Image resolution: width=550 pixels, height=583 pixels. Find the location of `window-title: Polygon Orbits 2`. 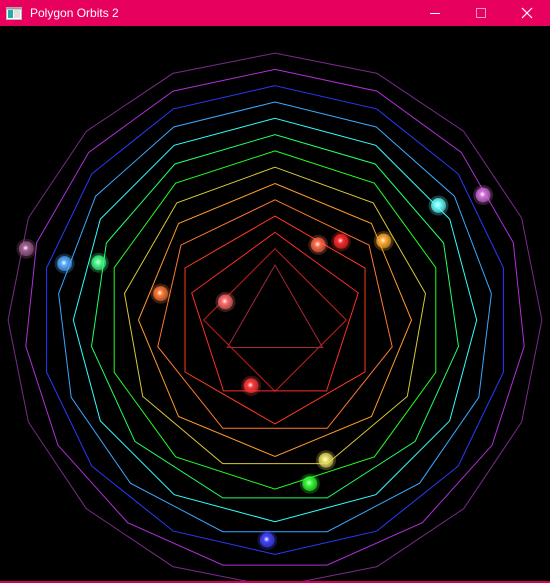

window-title: Polygon Orbits 2 is located at coordinates (74, 13).